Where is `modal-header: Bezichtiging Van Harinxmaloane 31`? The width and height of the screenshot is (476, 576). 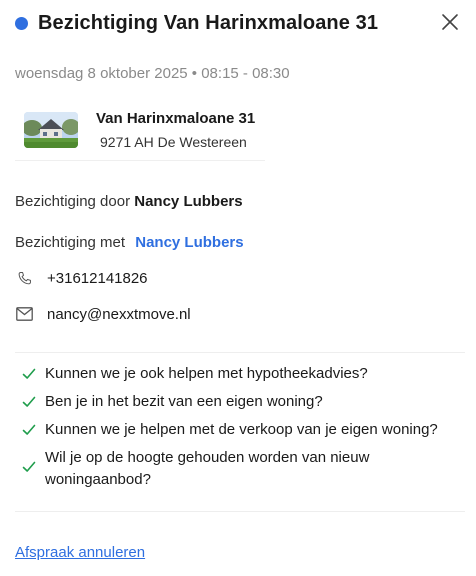 modal-header: Bezichtiging Van Harinxmaloane 31 is located at coordinates (240, 23).